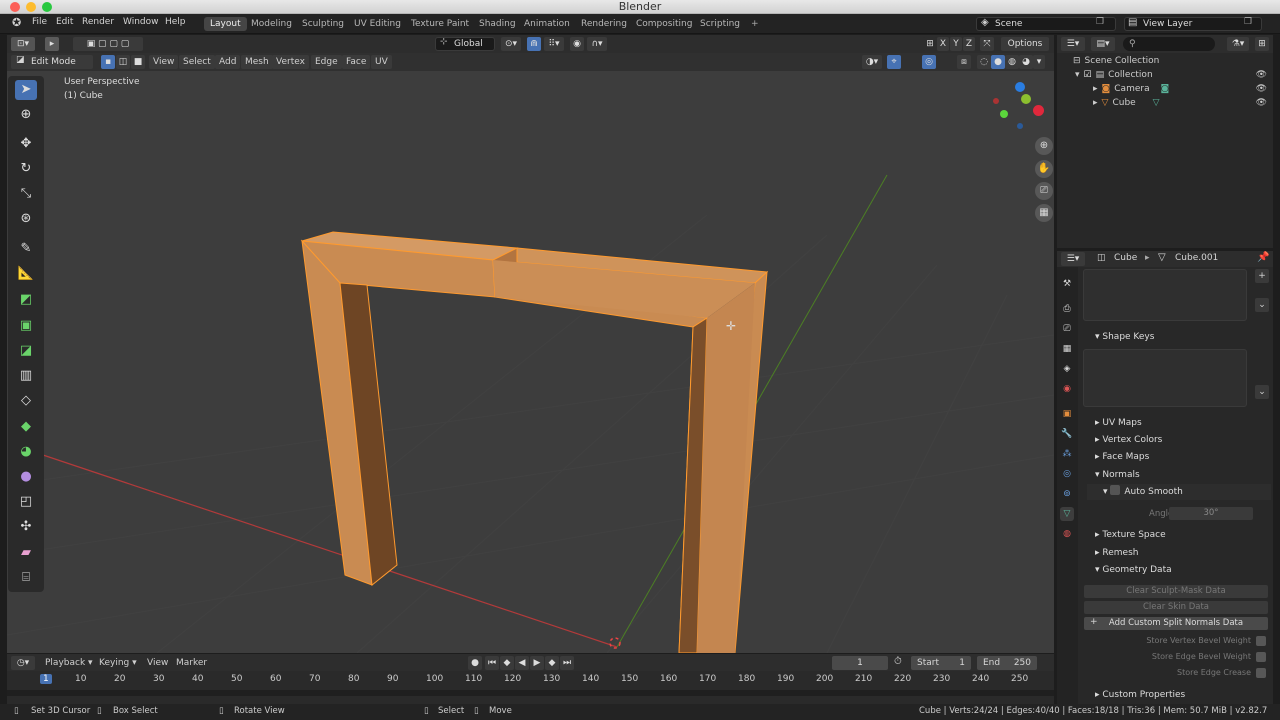  What do you see at coordinates (257, 62) in the screenshot?
I see `menu-mesh: Mesh` at bounding box center [257, 62].